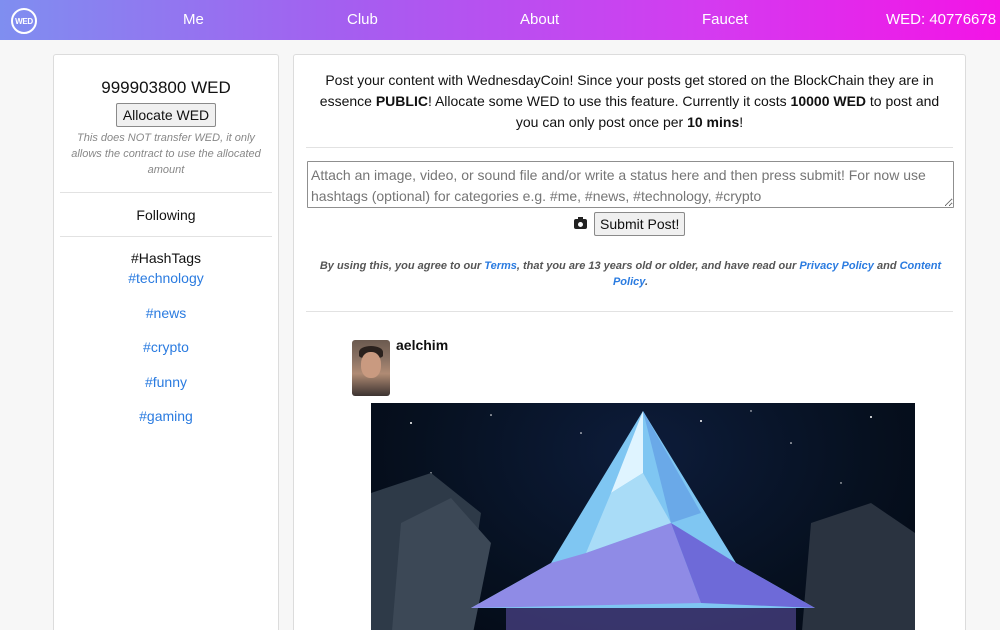 The width and height of the screenshot is (1000, 630). I want to click on hashtag-gaming: #gaming, so click(166, 423).